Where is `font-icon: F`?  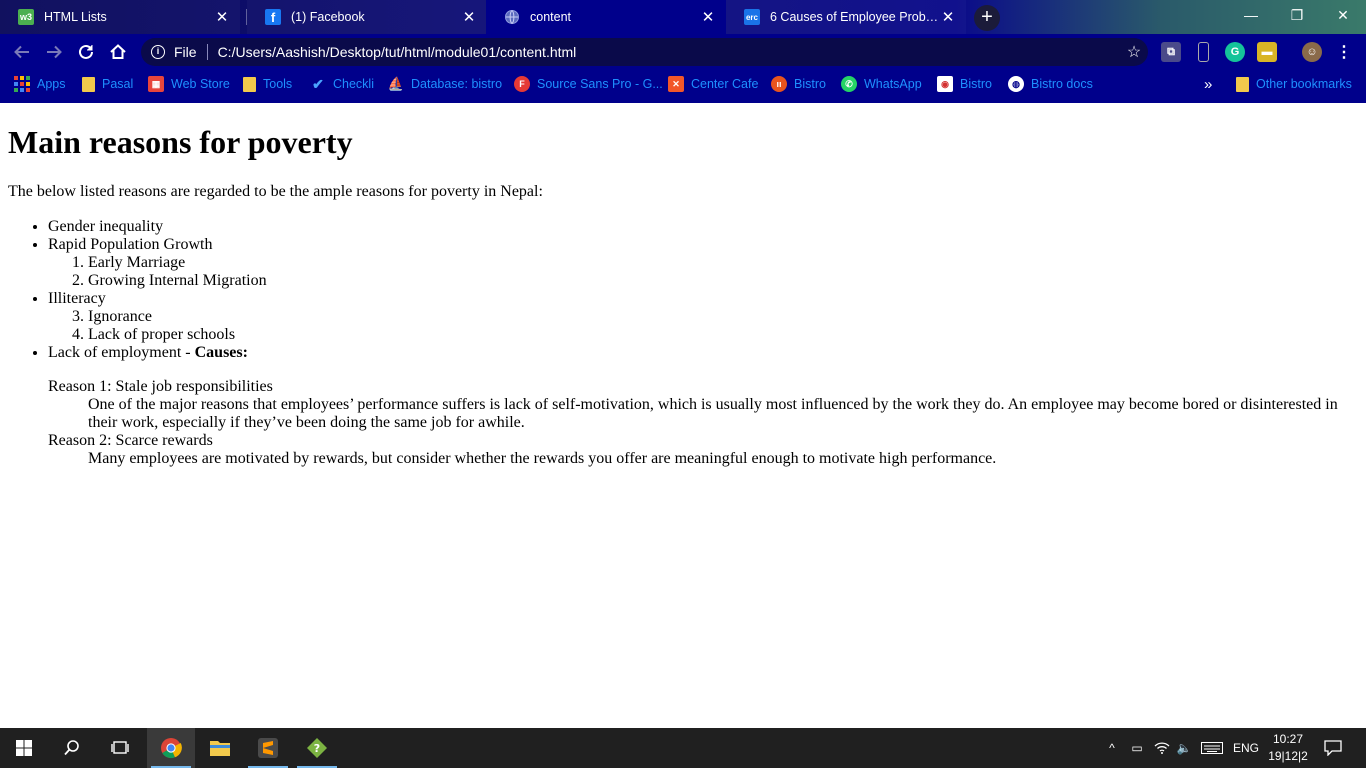
font-icon: F is located at coordinates (522, 84).